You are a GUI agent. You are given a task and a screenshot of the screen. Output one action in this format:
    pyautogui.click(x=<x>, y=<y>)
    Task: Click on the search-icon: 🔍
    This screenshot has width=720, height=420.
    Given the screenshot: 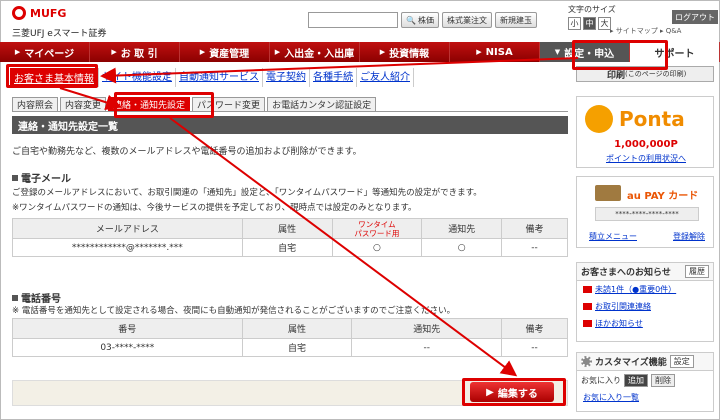 What is the action you would take?
    pyautogui.click(x=411, y=20)
    